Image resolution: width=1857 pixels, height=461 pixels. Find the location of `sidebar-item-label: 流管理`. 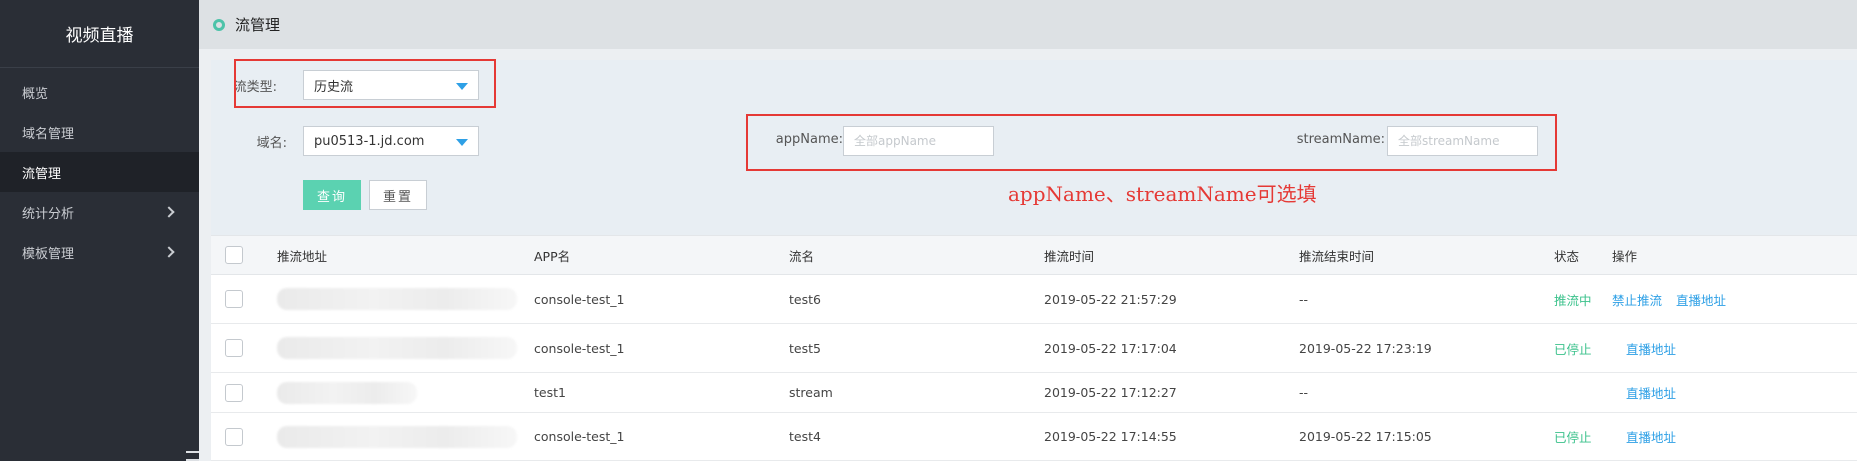

sidebar-item-label: 流管理 is located at coordinates (42, 174).